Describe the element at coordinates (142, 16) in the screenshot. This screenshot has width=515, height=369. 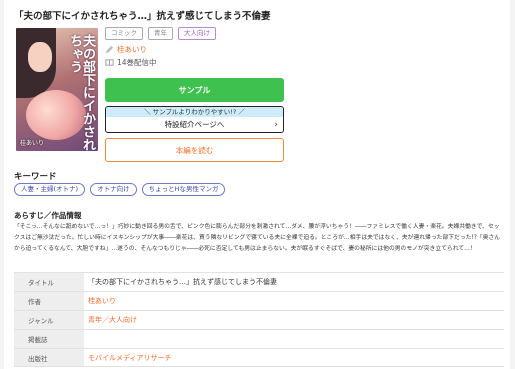
I see `page-title: 「夫の部下にイかされちゃう…」抗えず感じてしまう不倫妻` at that location.